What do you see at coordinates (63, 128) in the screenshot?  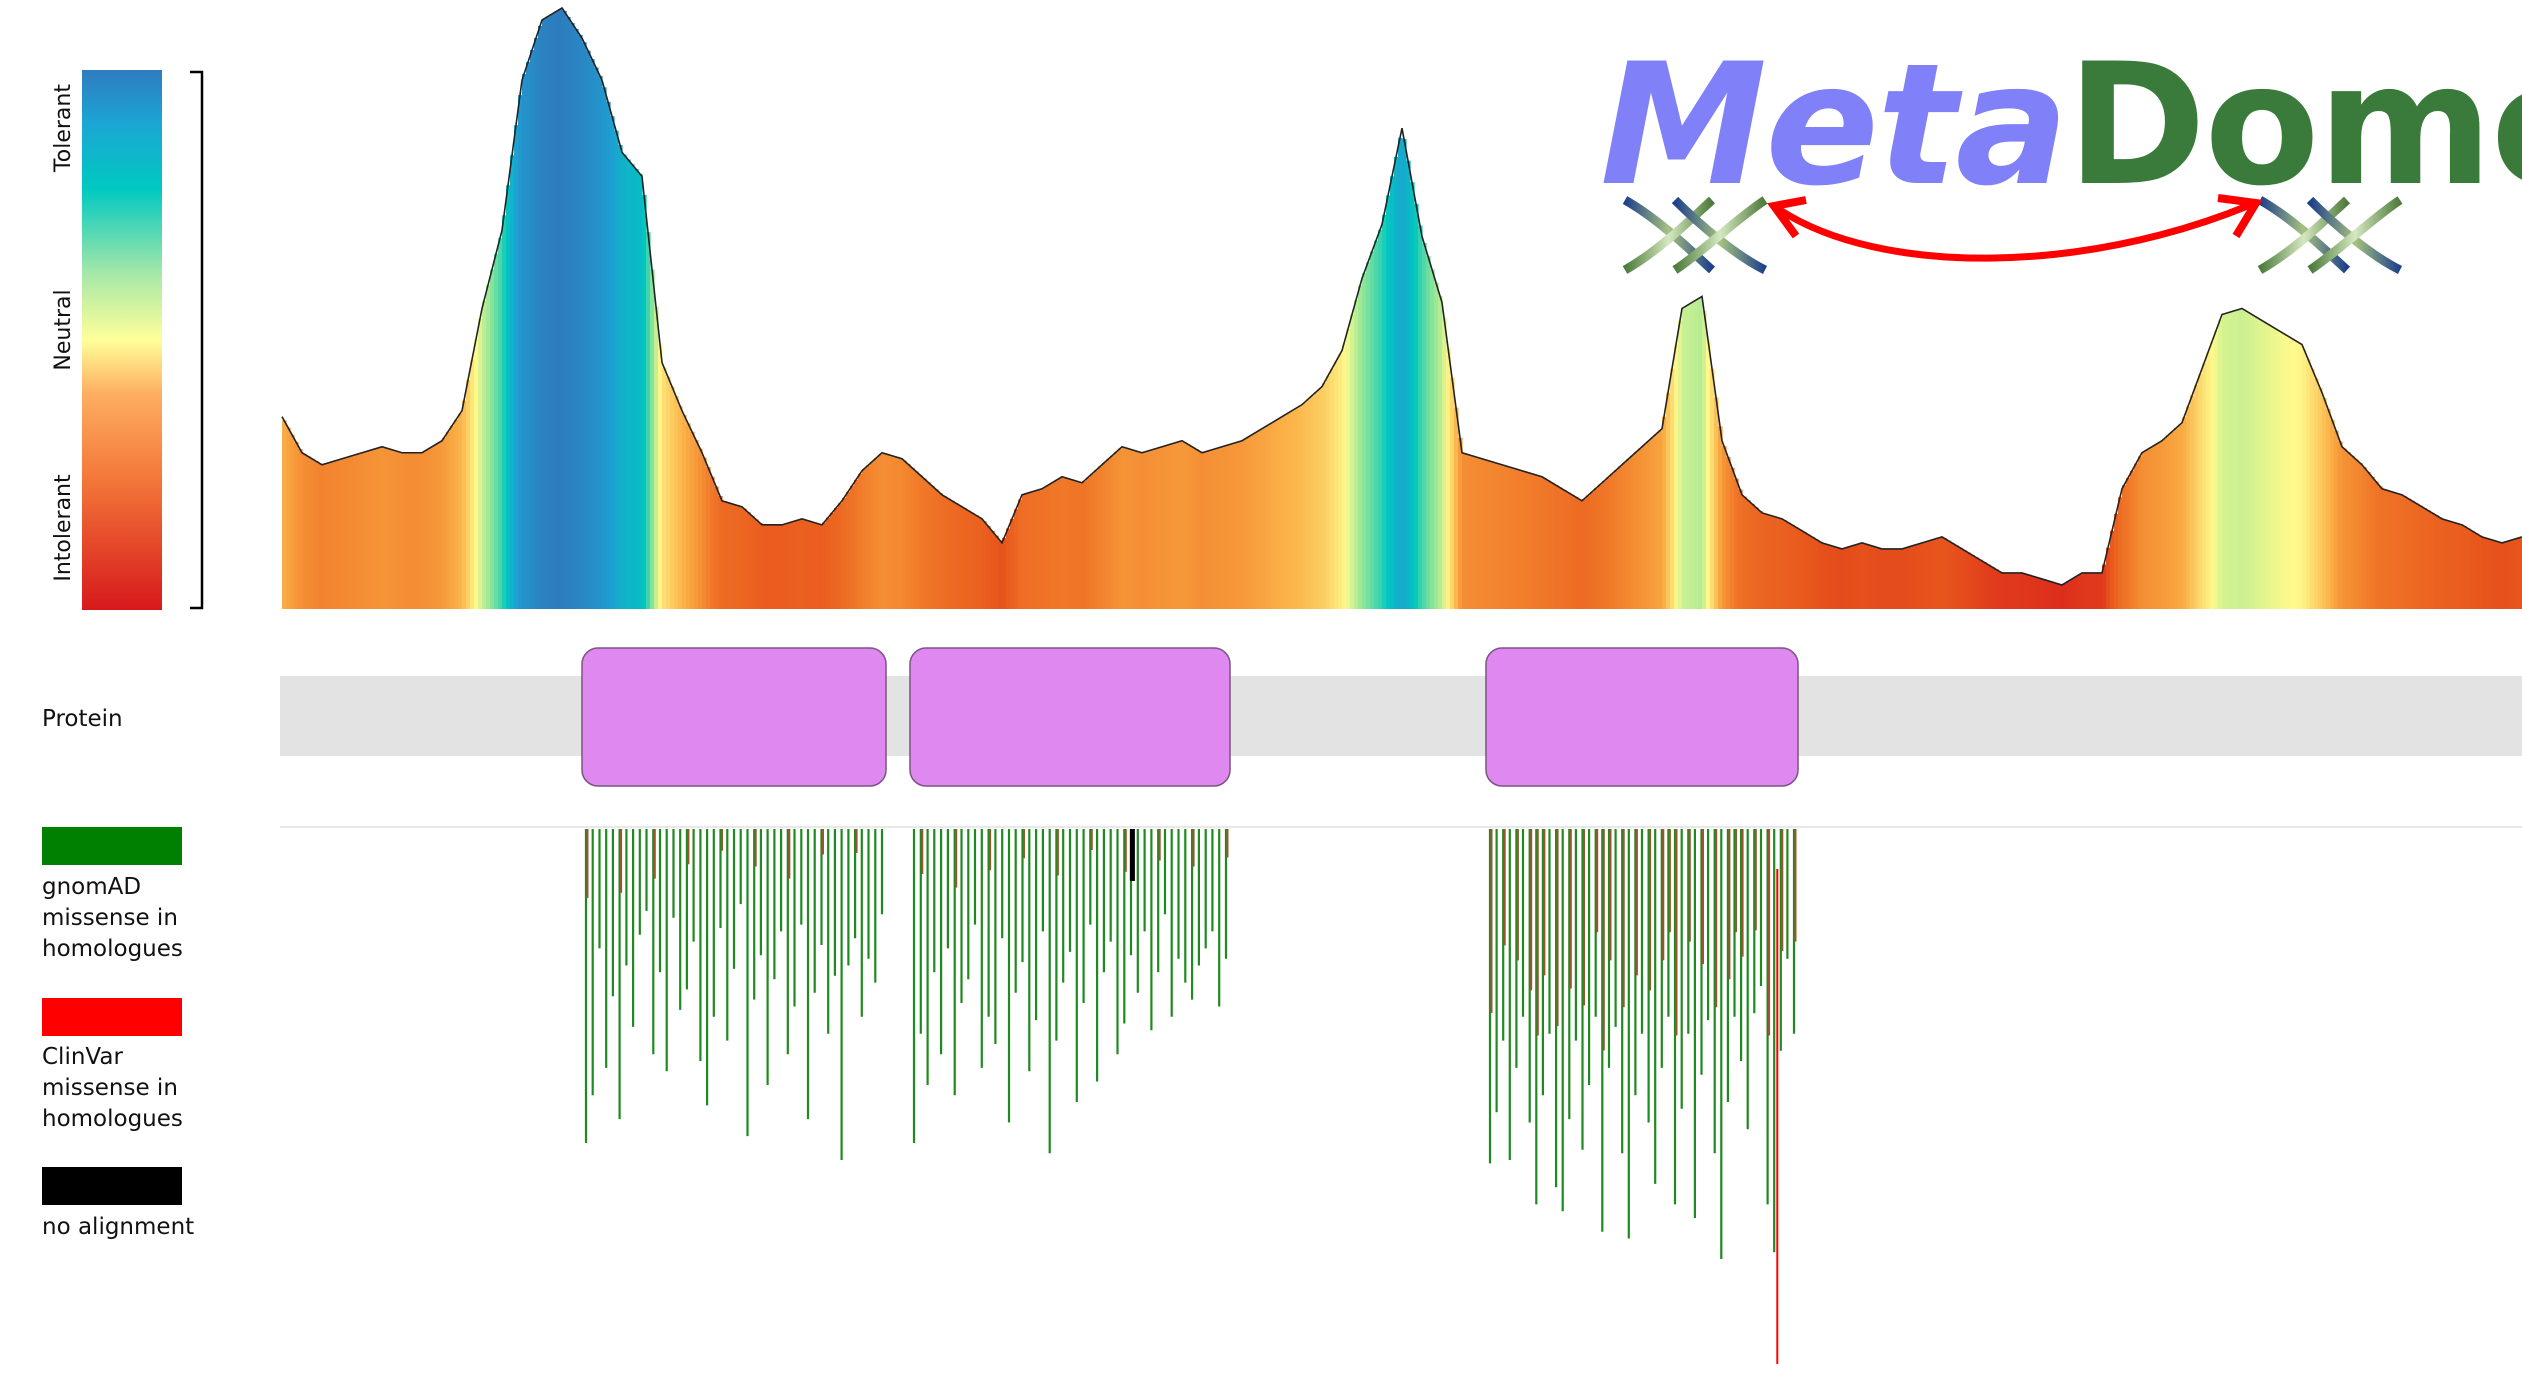 I see `colorbar-label-tolerant: Tolerant` at bounding box center [63, 128].